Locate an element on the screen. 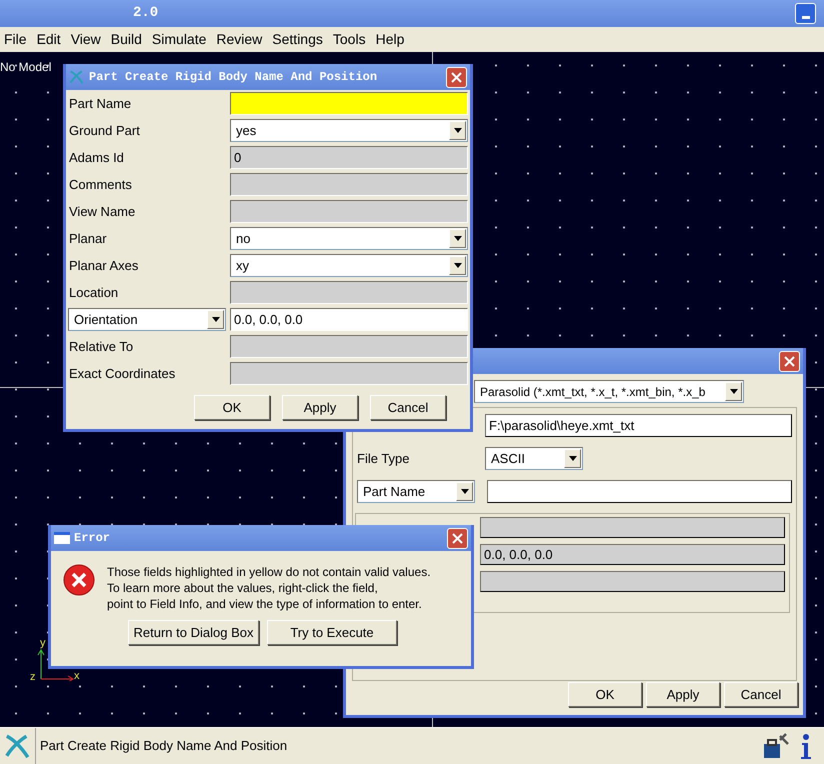 The image size is (824, 764). field-label: Comments is located at coordinates (100, 185).